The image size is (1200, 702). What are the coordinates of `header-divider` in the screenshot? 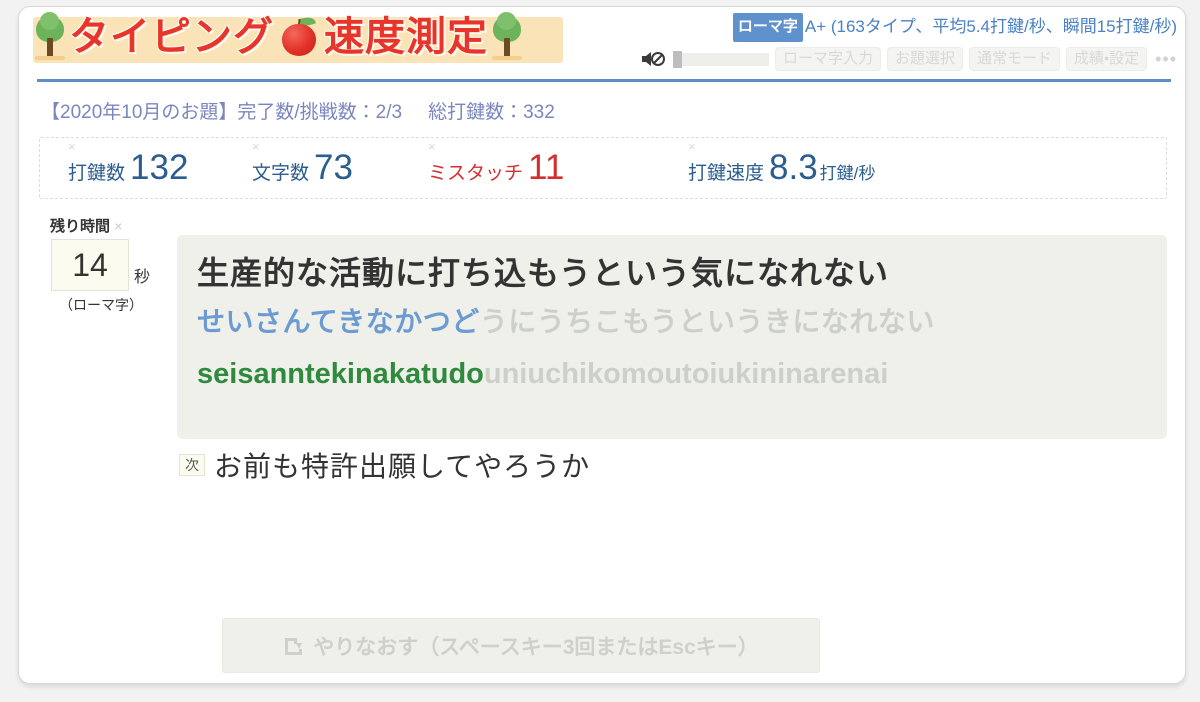 It's located at (604, 80).